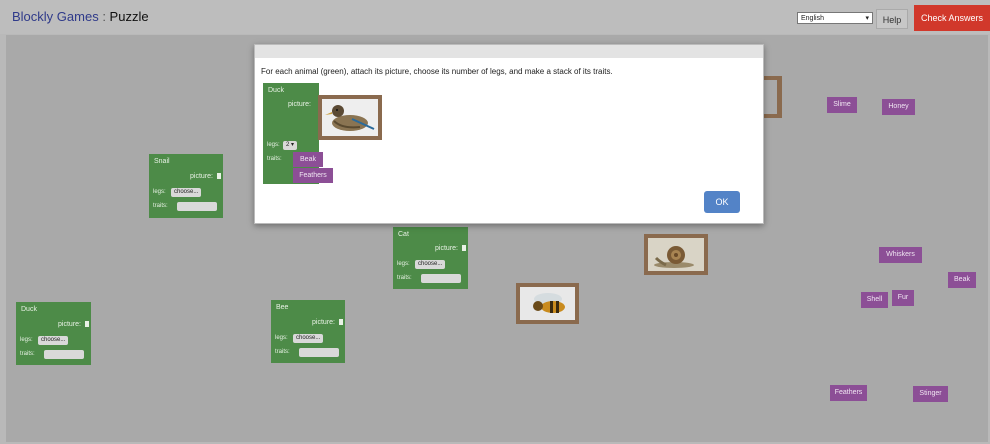 The height and width of the screenshot is (444, 990). I want to click on animal-block-snail: Snail picture: legs: choose... traits:, so click(186, 186).